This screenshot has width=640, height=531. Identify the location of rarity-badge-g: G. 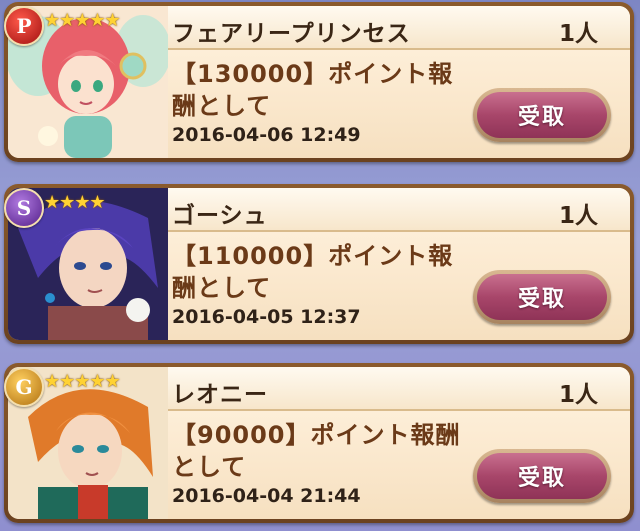
(24, 387).